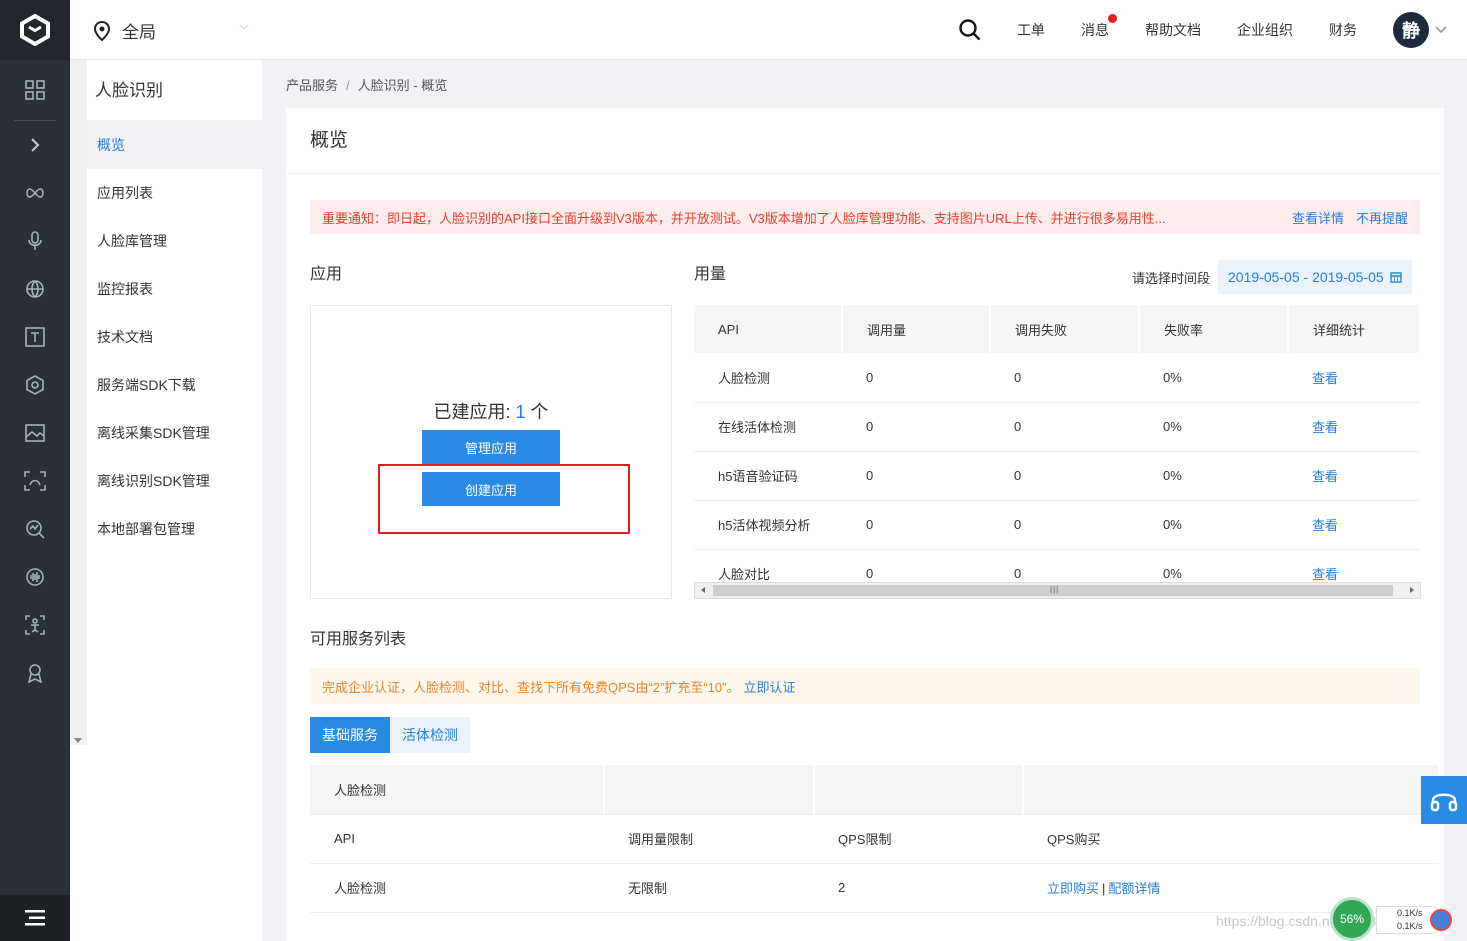 Image resolution: width=1467 pixels, height=941 pixels. I want to click on quota-details-link: 配额详情, so click(1134, 888).